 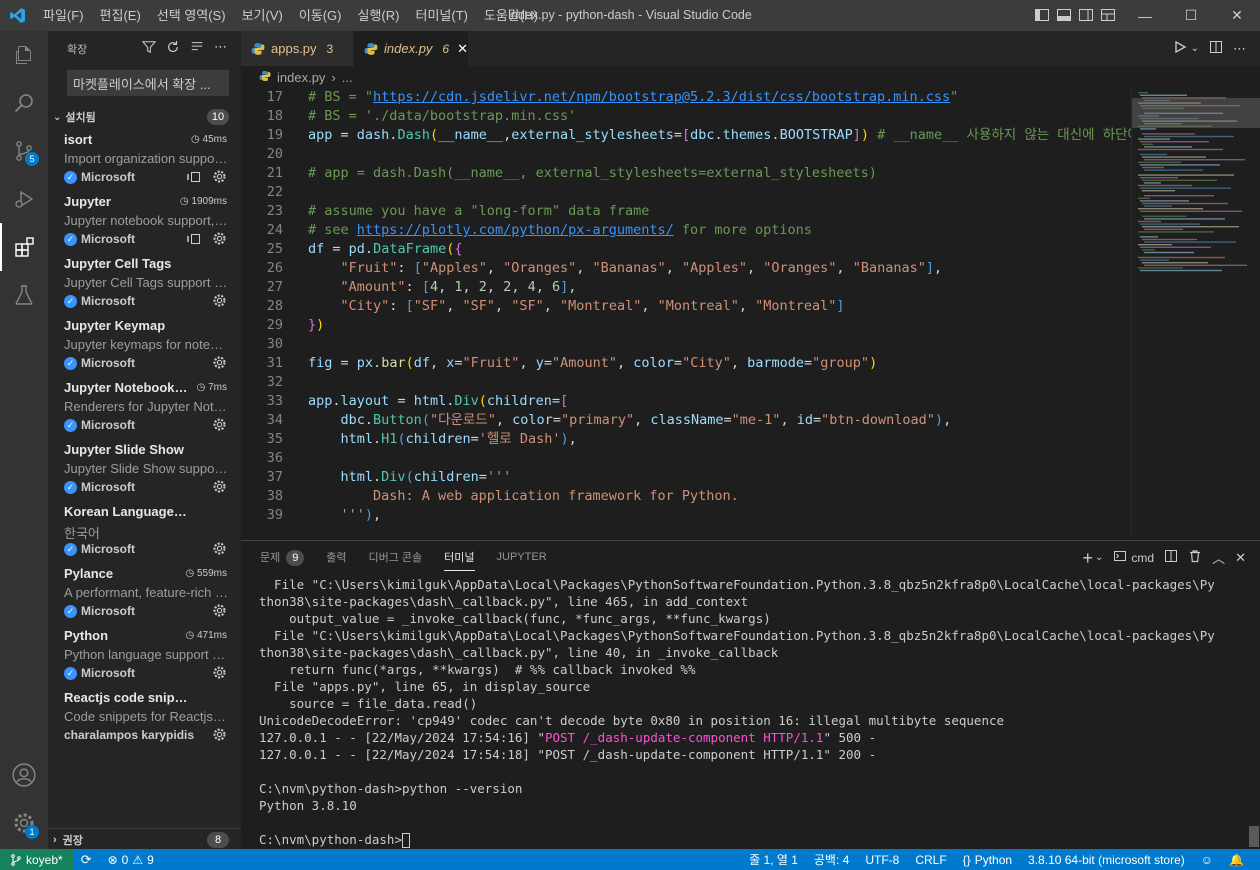 What do you see at coordinates (24, 775) in the screenshot?
I see `accounts-icon` at bounding box center [24, 775].